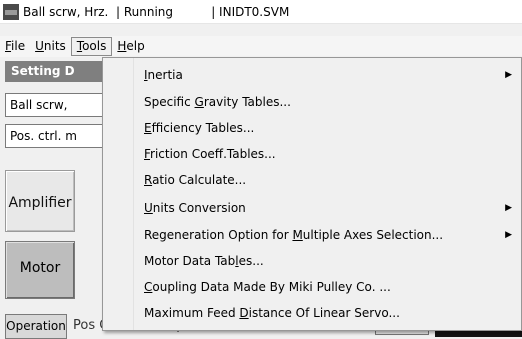 The height and width of the screenshot is (339, 522). I want to click on menu-tools-label: ools, so click(94, 46).